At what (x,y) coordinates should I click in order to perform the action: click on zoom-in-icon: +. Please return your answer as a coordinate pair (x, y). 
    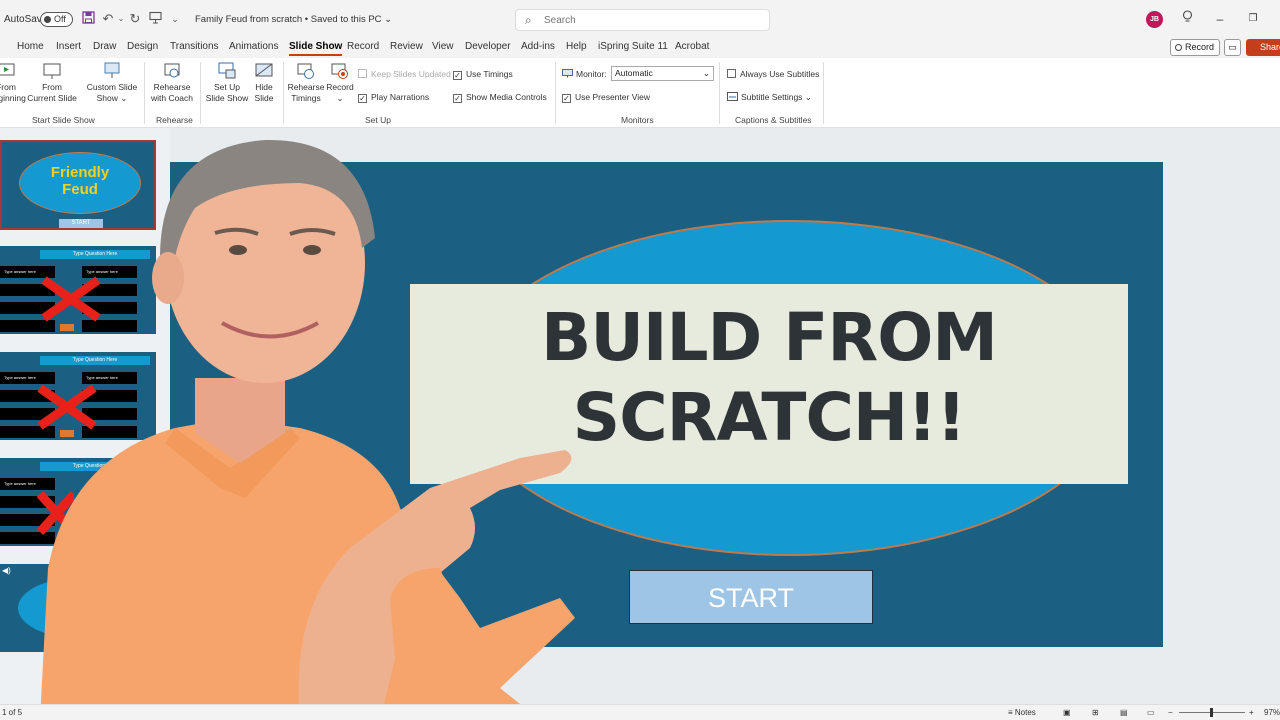
    Looking at the image, I should click on (1251, 712).